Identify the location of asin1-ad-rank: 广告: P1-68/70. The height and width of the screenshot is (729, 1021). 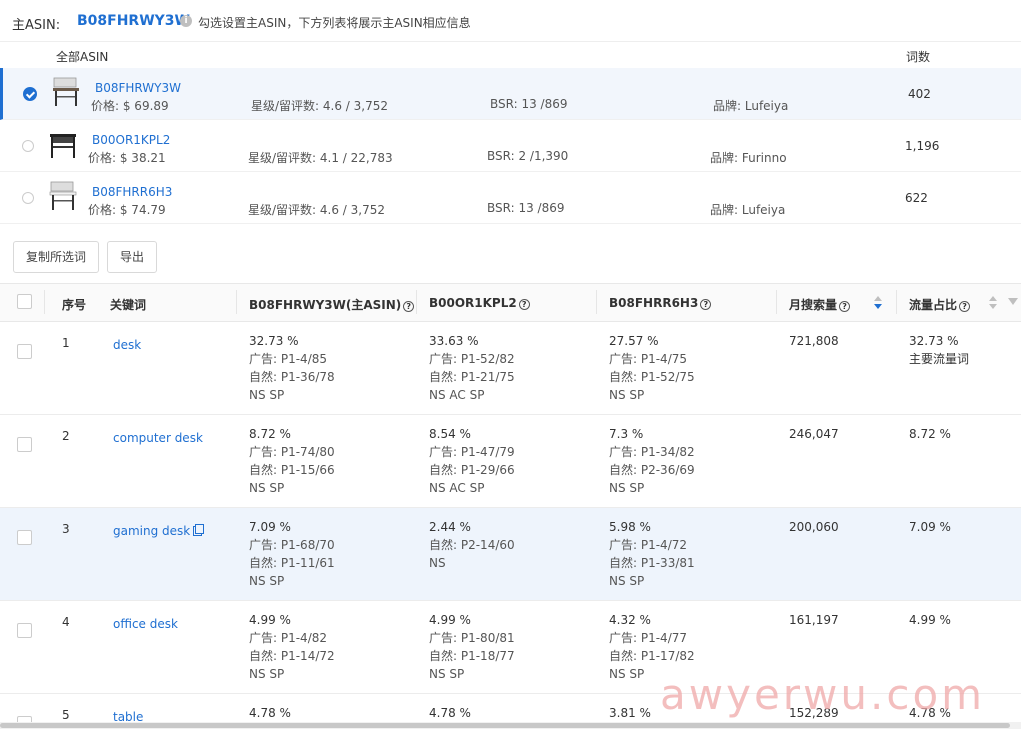
(292, 545).